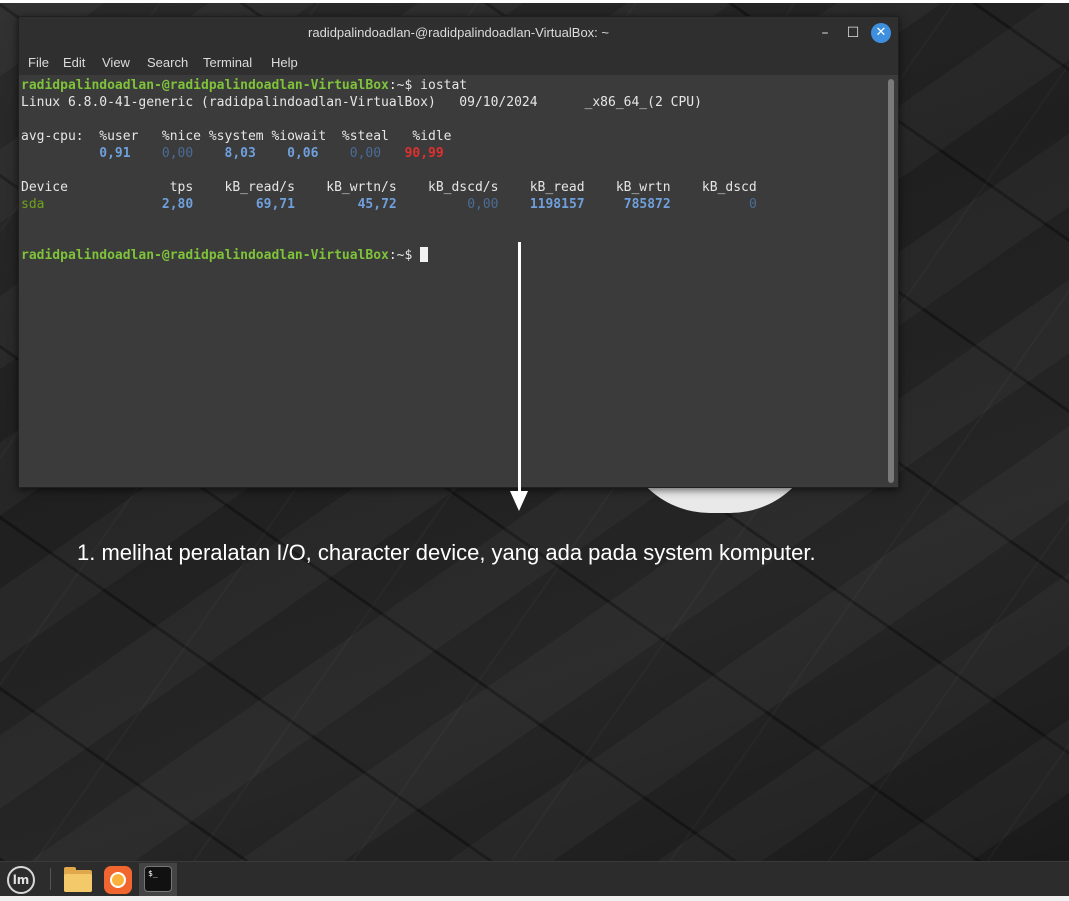 The image size is (1069, 901). Describe the element at coordinates (825, 33) in the screenshot. I see `minimize-button: –` at that location.